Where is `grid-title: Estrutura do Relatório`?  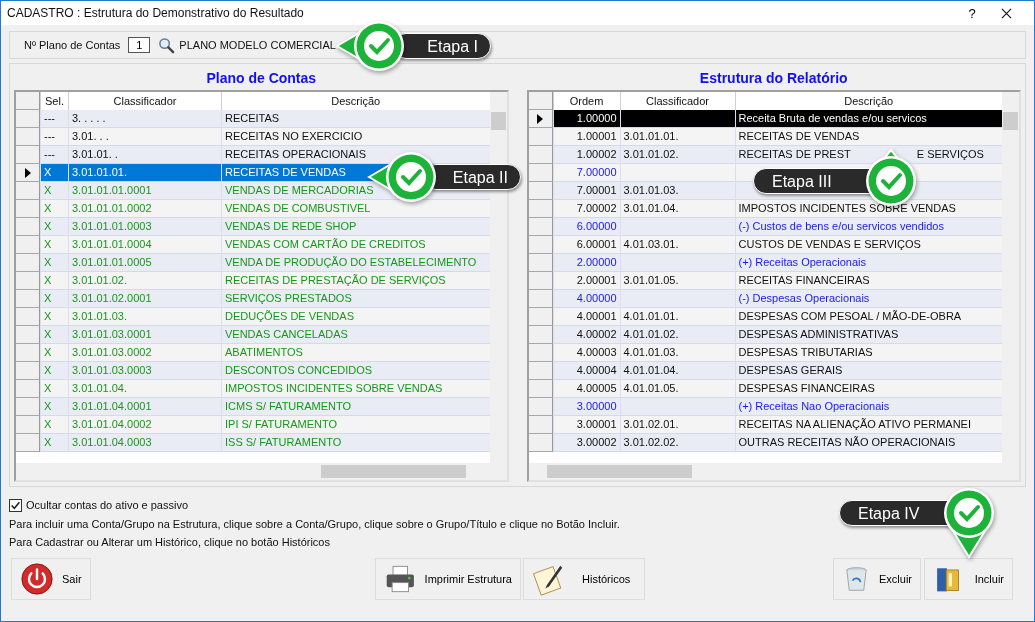 grid-title: Estrutura do Relatório is located at coordinates (773, 78).